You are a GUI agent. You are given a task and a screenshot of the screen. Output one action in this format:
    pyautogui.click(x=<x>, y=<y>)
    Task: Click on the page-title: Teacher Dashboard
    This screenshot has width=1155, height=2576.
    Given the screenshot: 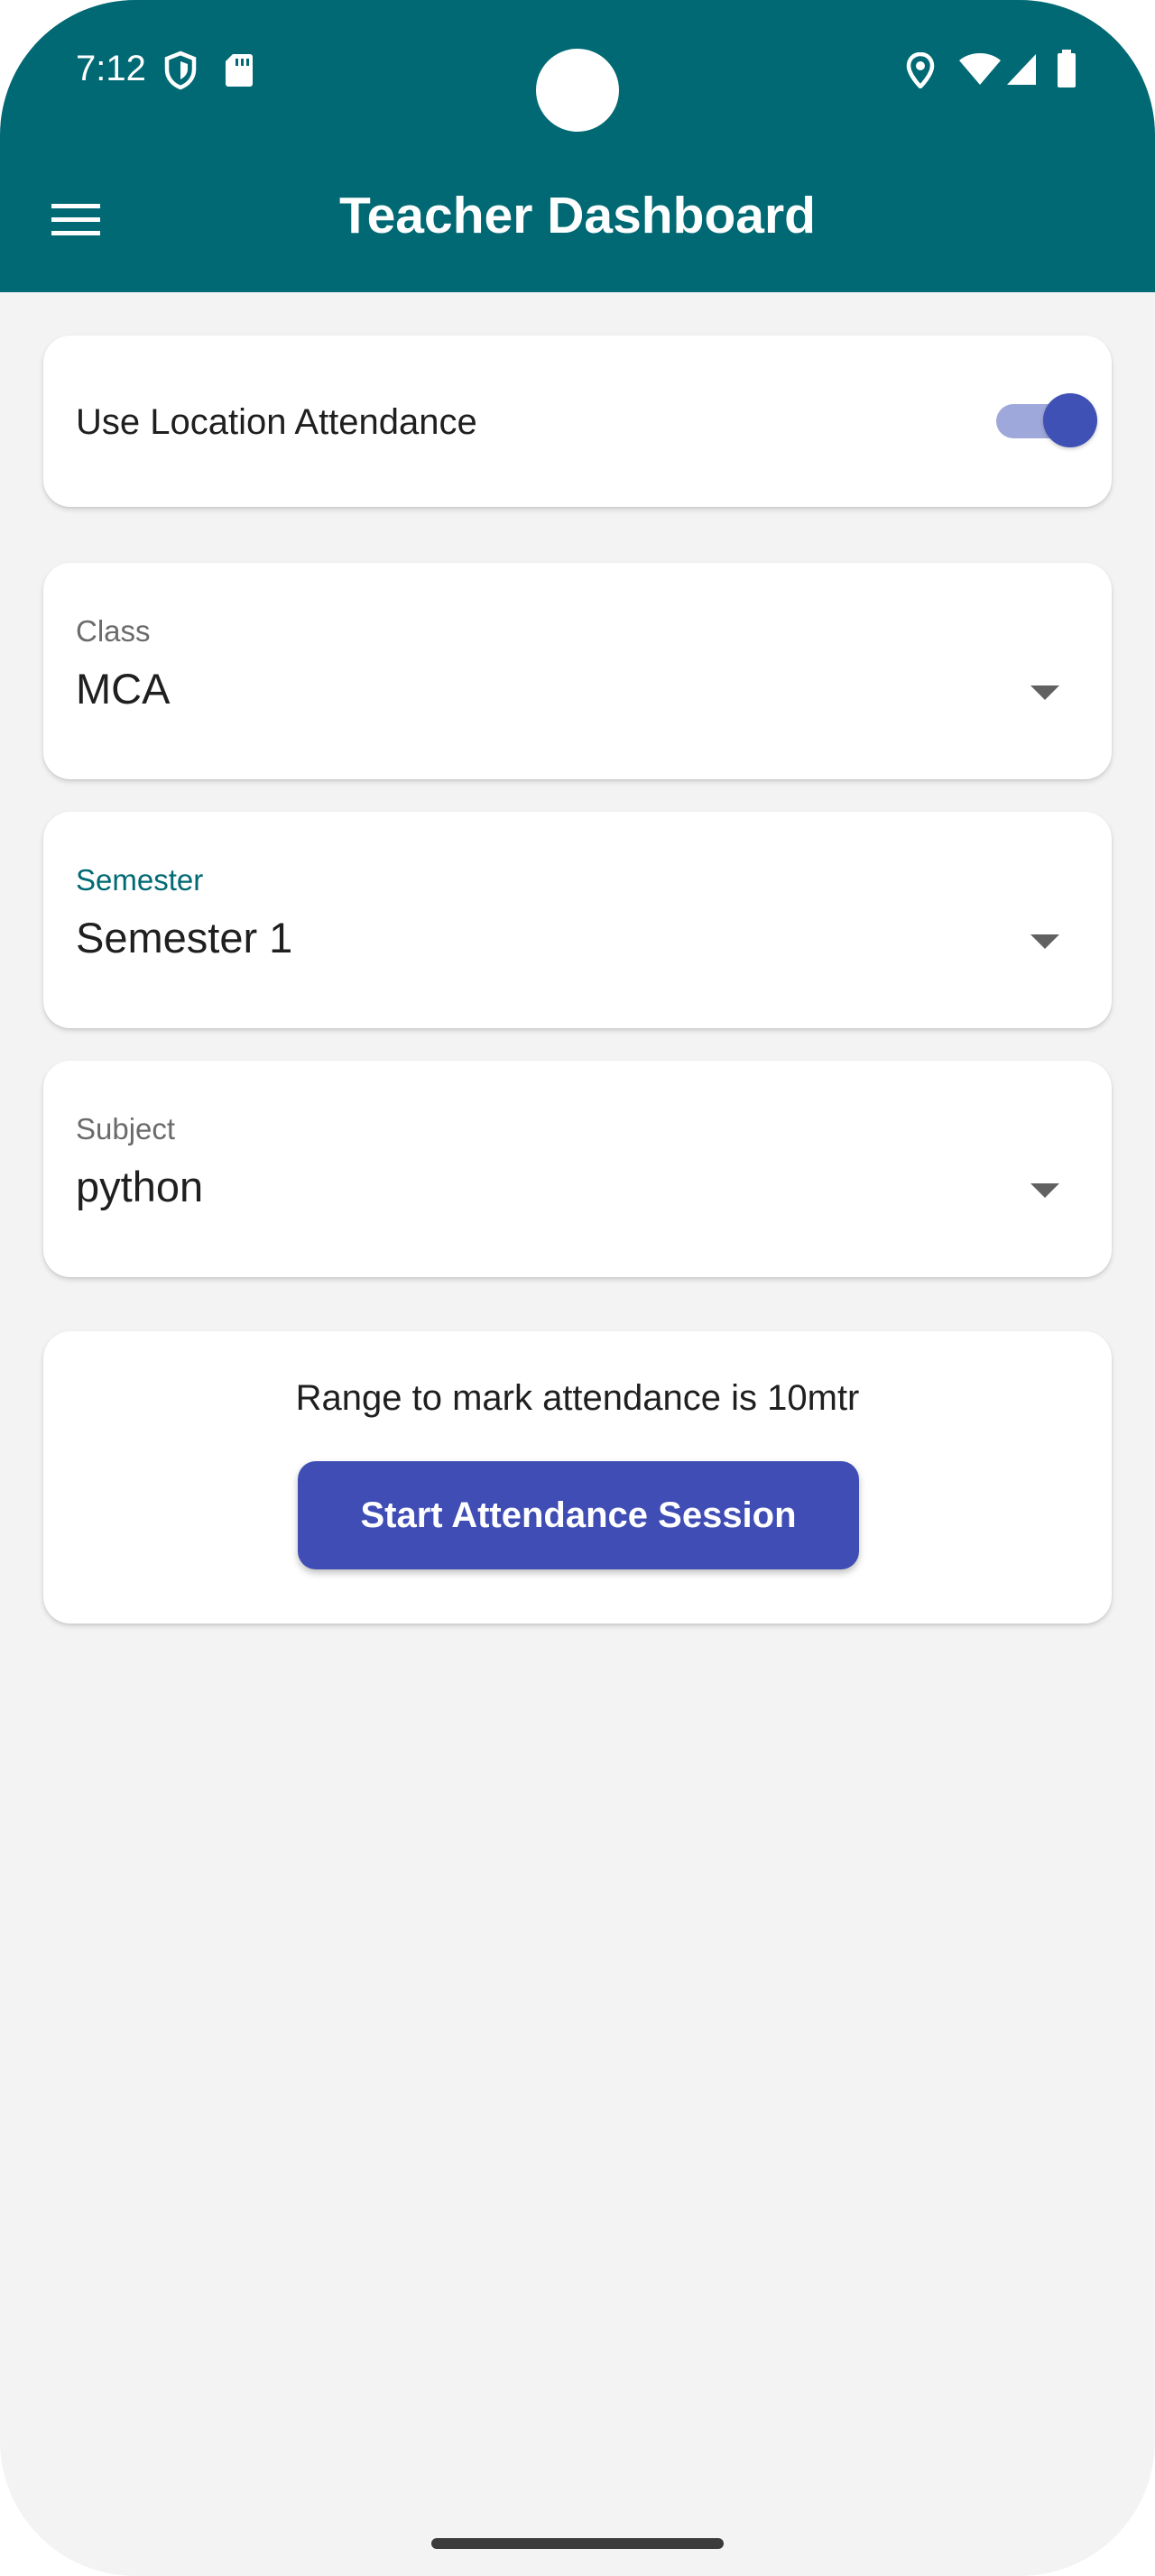 What is the action you would take?
    pyautogui.click(x=577, y=216)
    